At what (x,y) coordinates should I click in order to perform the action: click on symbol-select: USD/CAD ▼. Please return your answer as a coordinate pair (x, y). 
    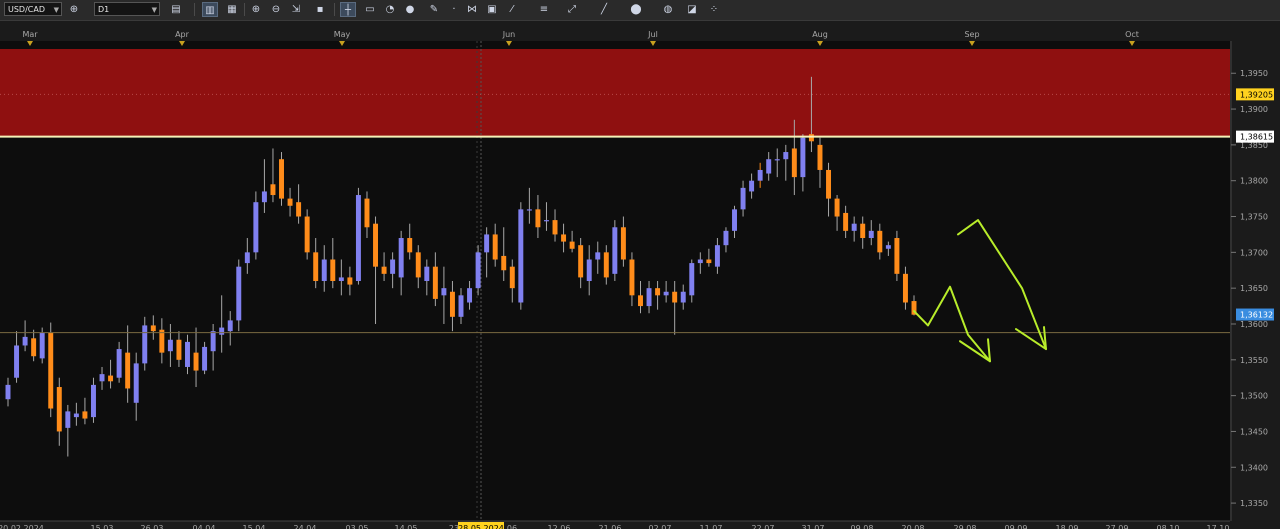
    Looking at the image, I should click on (33, 9).